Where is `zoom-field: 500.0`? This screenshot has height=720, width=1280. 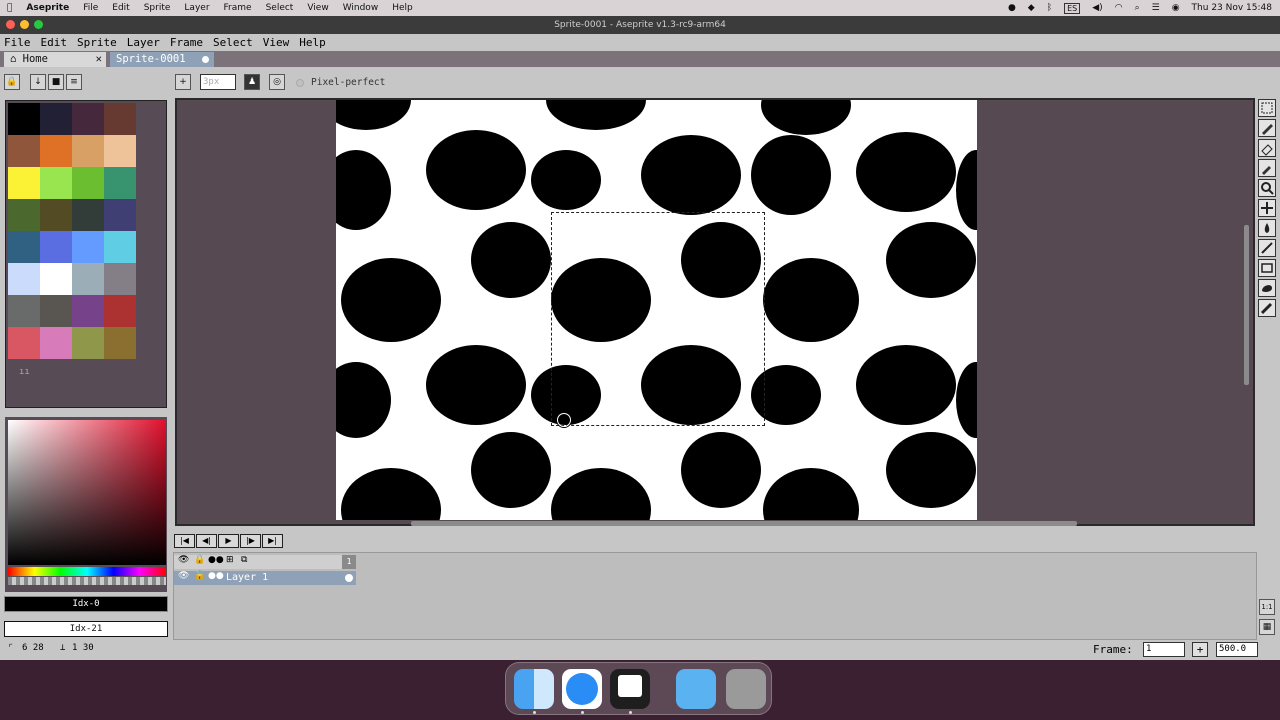 zoom-field: 500.0 is located at coordinates (1237, 649).